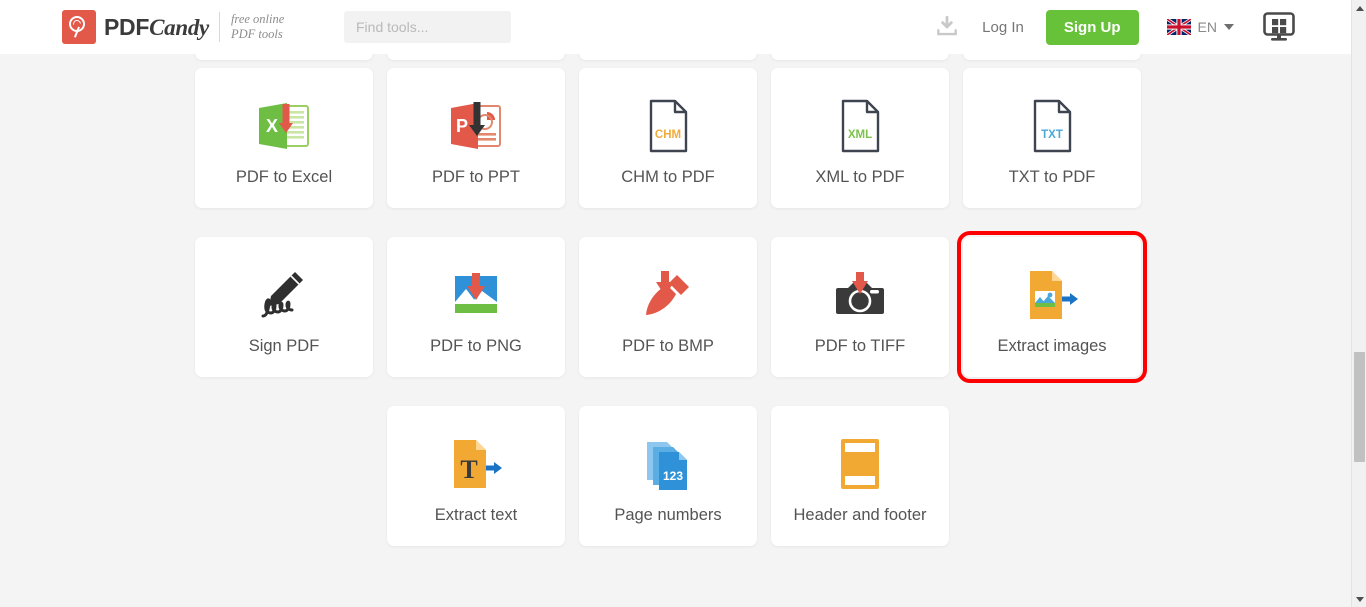  What do you see at coordinates (668, 515) in the screenshot?
I see `tool-label: Page numbers` at bounding box center [668, 515].